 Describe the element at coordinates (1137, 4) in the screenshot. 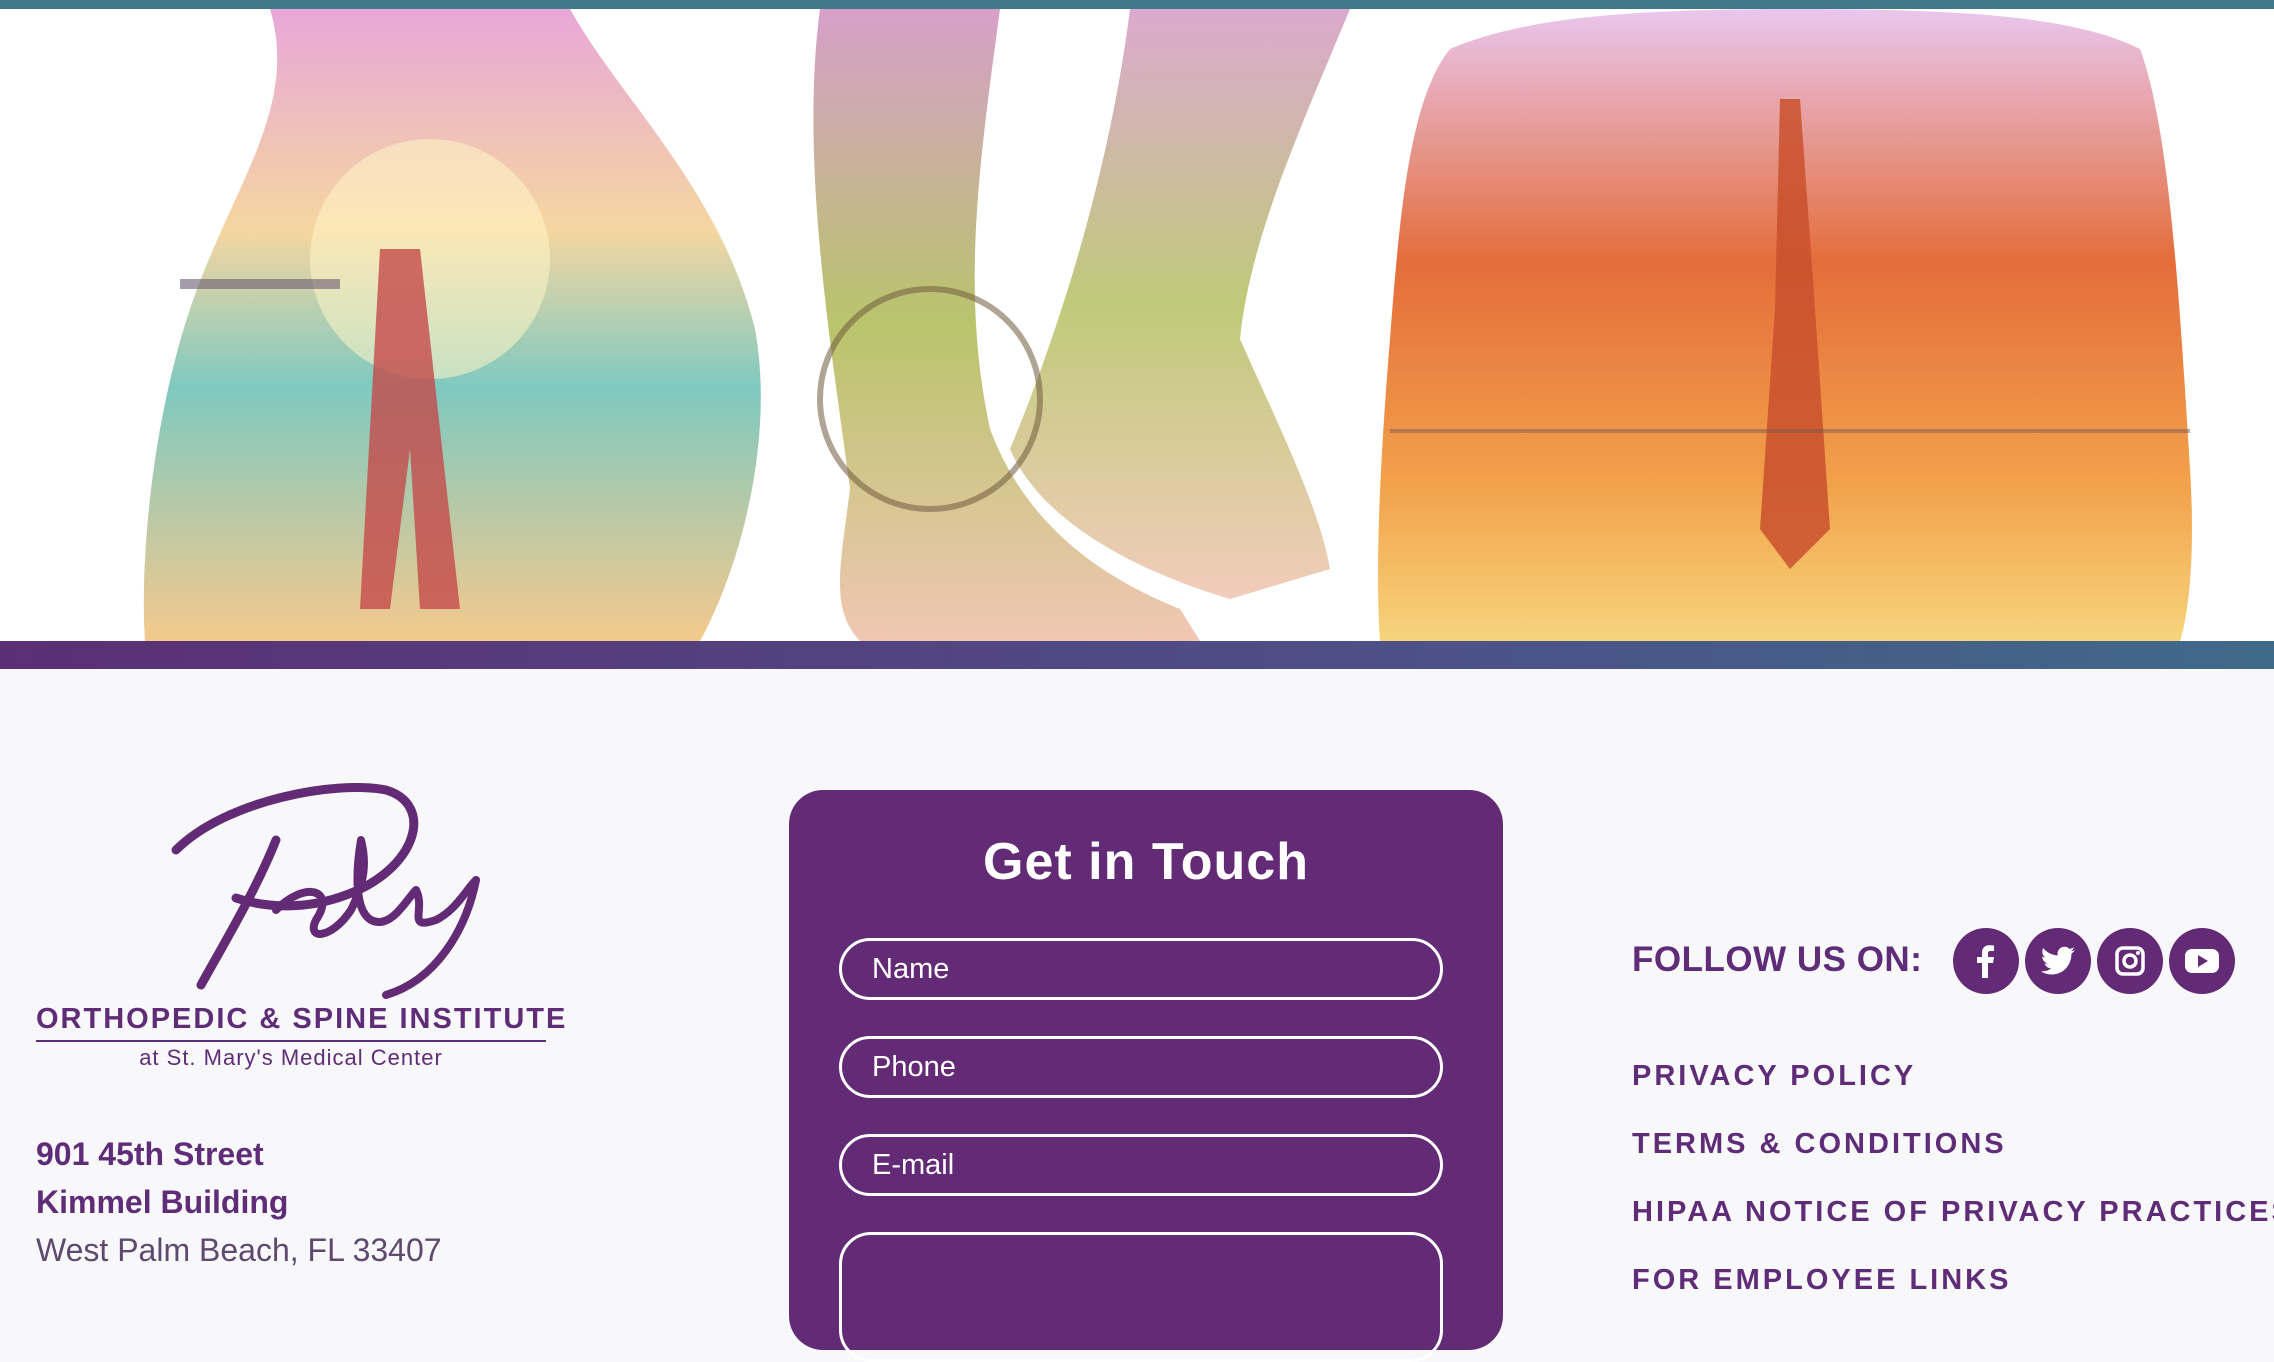

I see `top-strip` at that location.